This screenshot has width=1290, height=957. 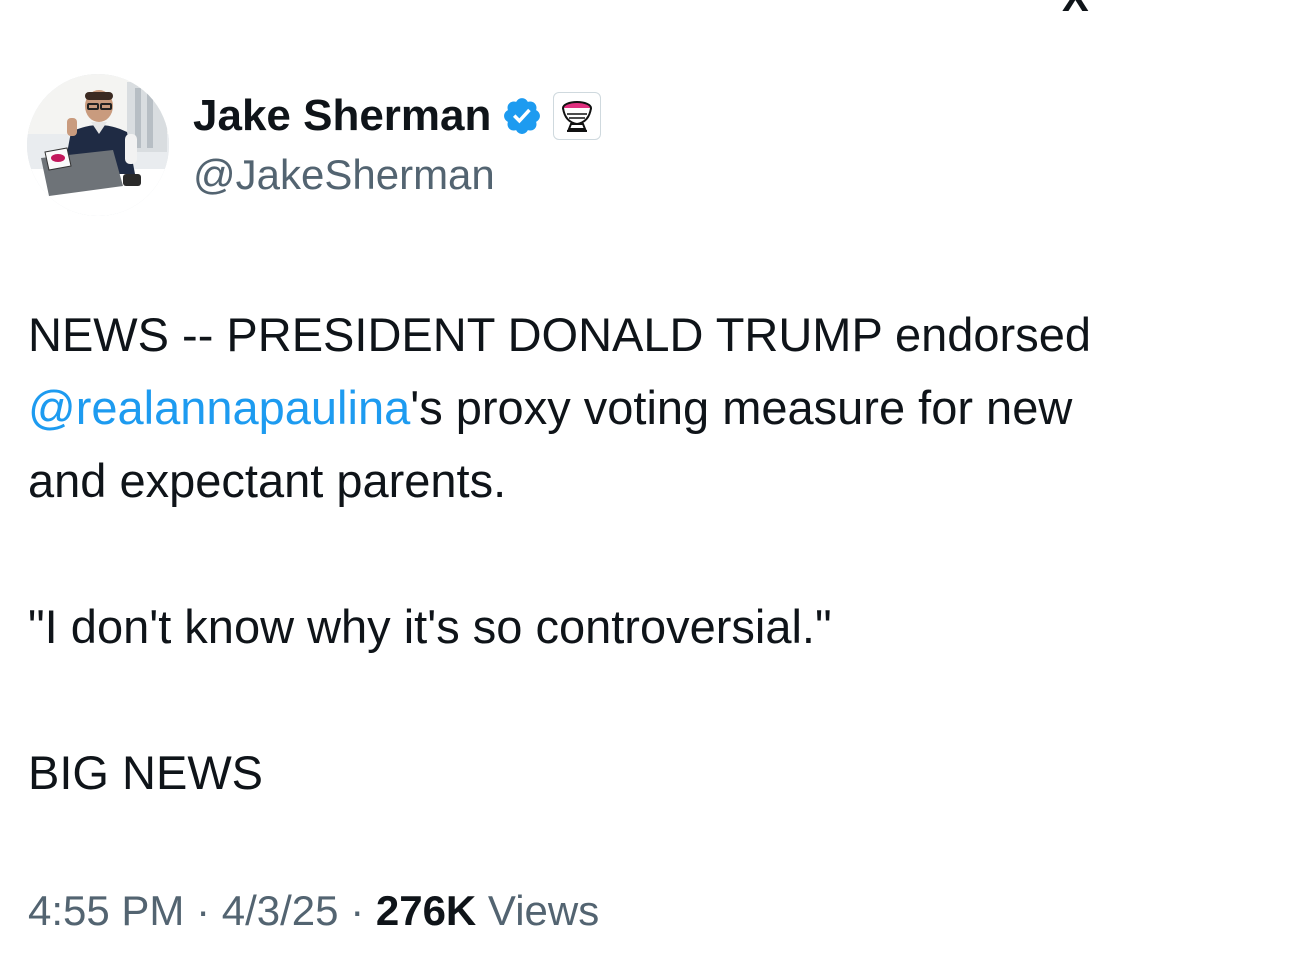 What do you see at coordinates (146, 772) in the screenshot?
I see `tweet-closing: BIG NEWS` at bounding box center [146, 772].